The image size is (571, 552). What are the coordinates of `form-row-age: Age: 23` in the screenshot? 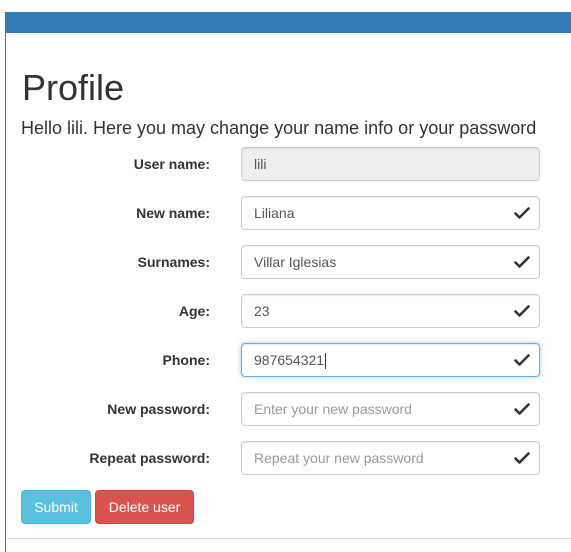 It's located at (285, 311).